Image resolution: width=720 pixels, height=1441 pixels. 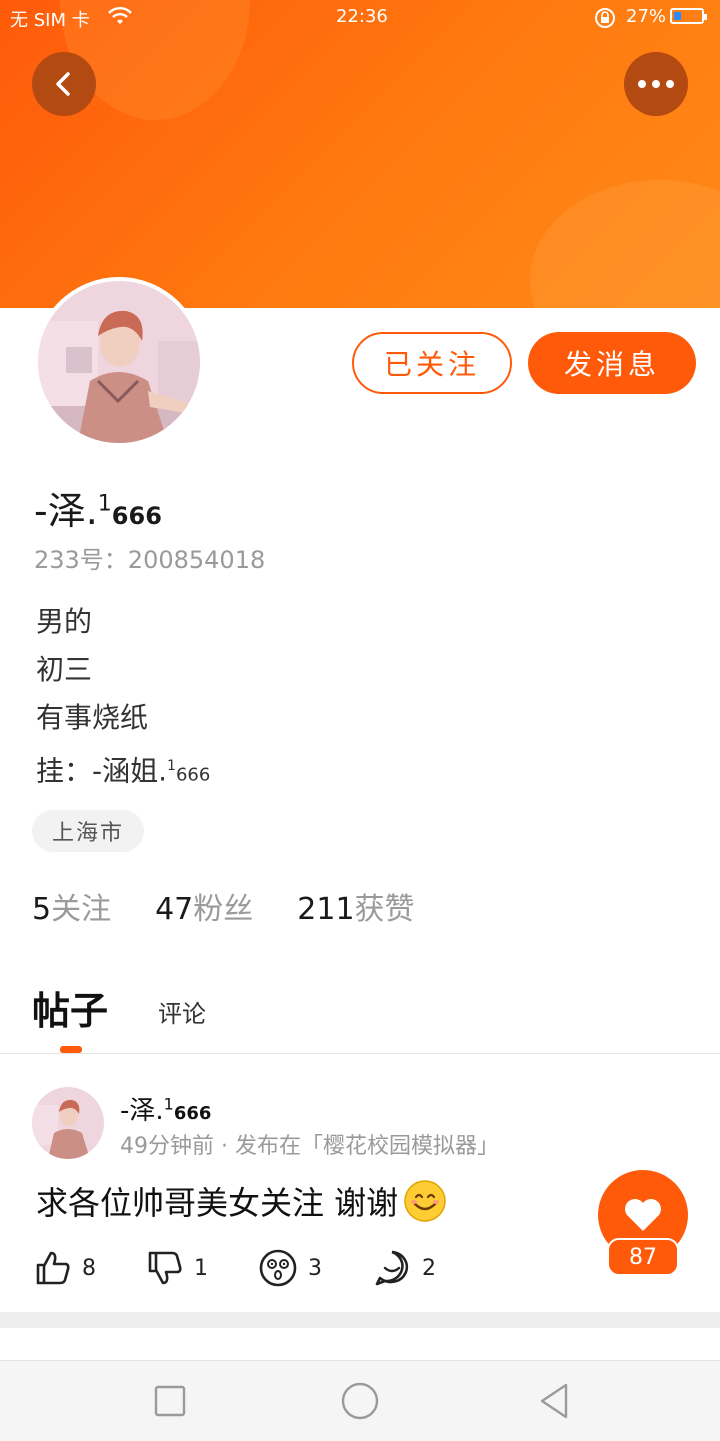 I want to click on bio-line-main: 挂：-涵姐., so click(x=102, y=771).